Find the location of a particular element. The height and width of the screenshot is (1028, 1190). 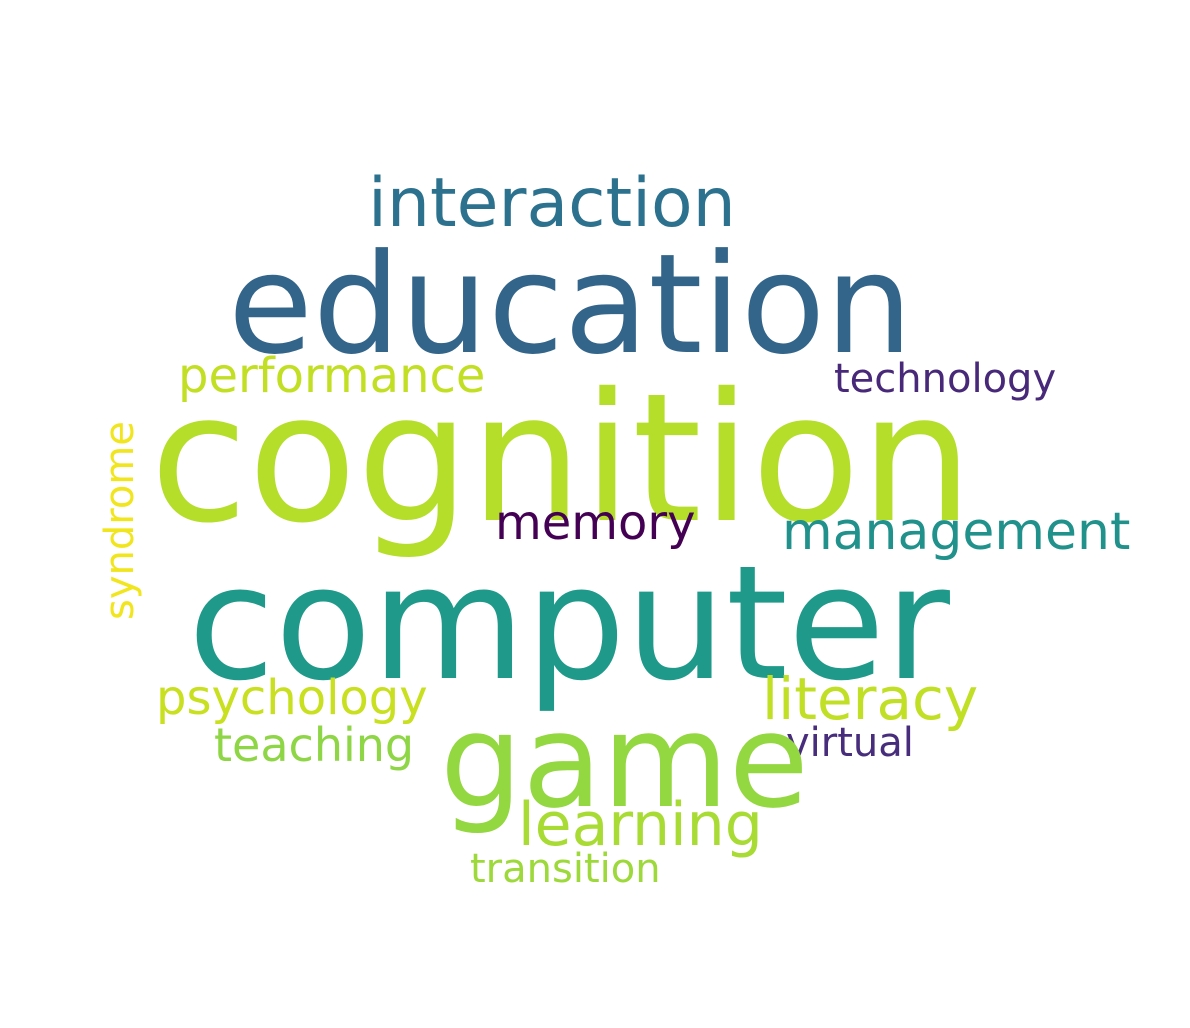

word-syndrome: syndrome is located at coordinates (120, 520).